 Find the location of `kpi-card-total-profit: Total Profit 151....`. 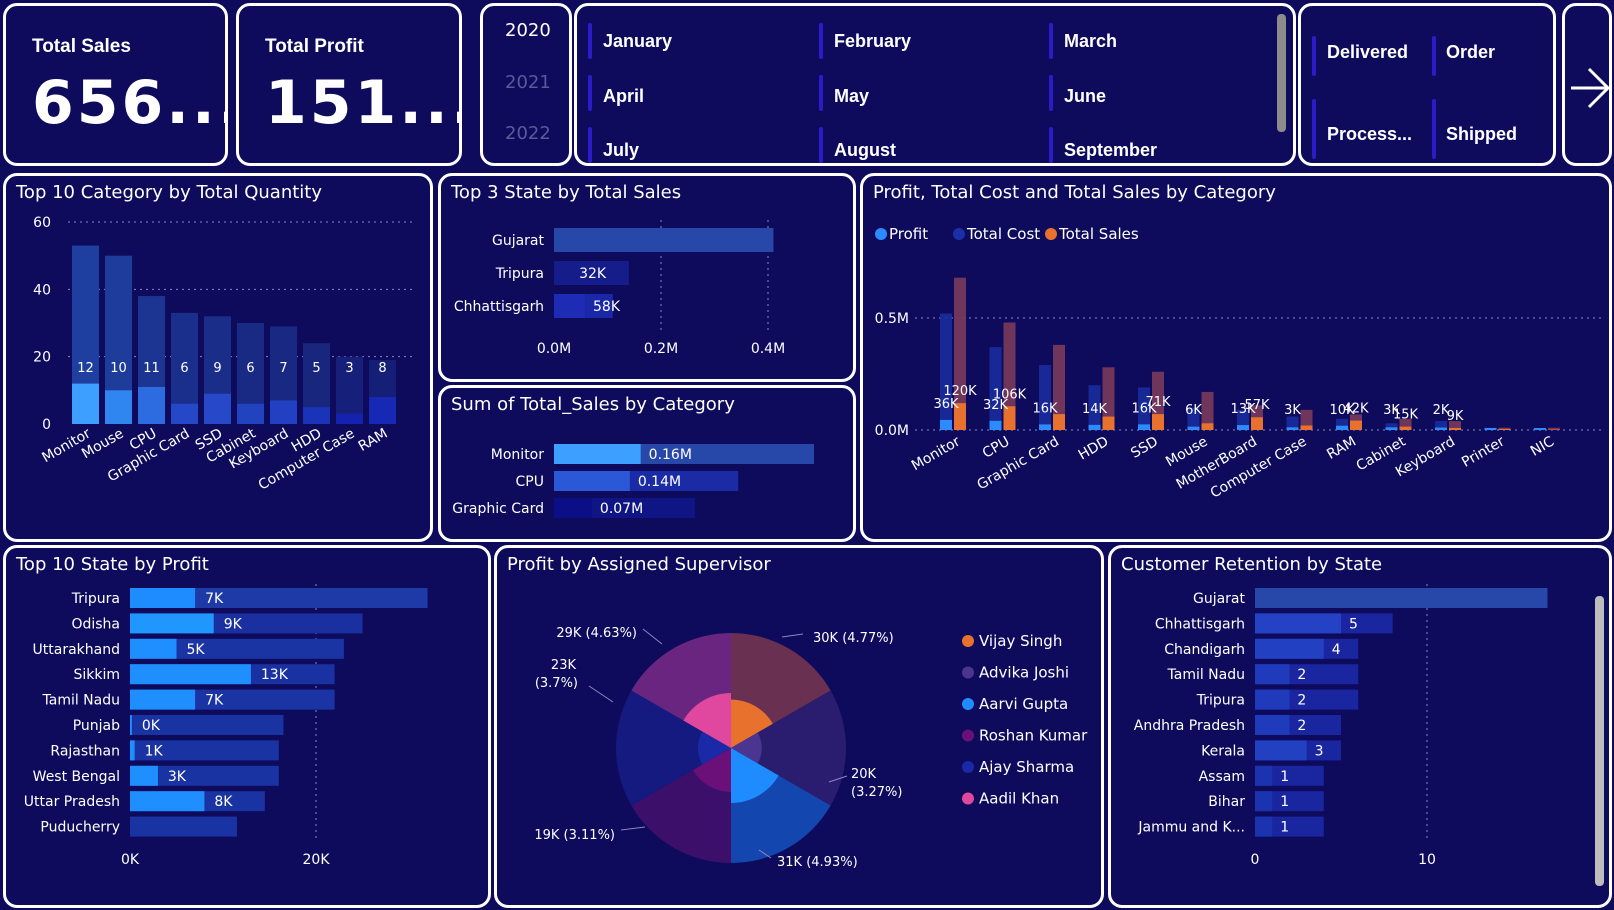

kpi-card-total-profit: Total Profit 151.... is located at coordinates (349, 84).